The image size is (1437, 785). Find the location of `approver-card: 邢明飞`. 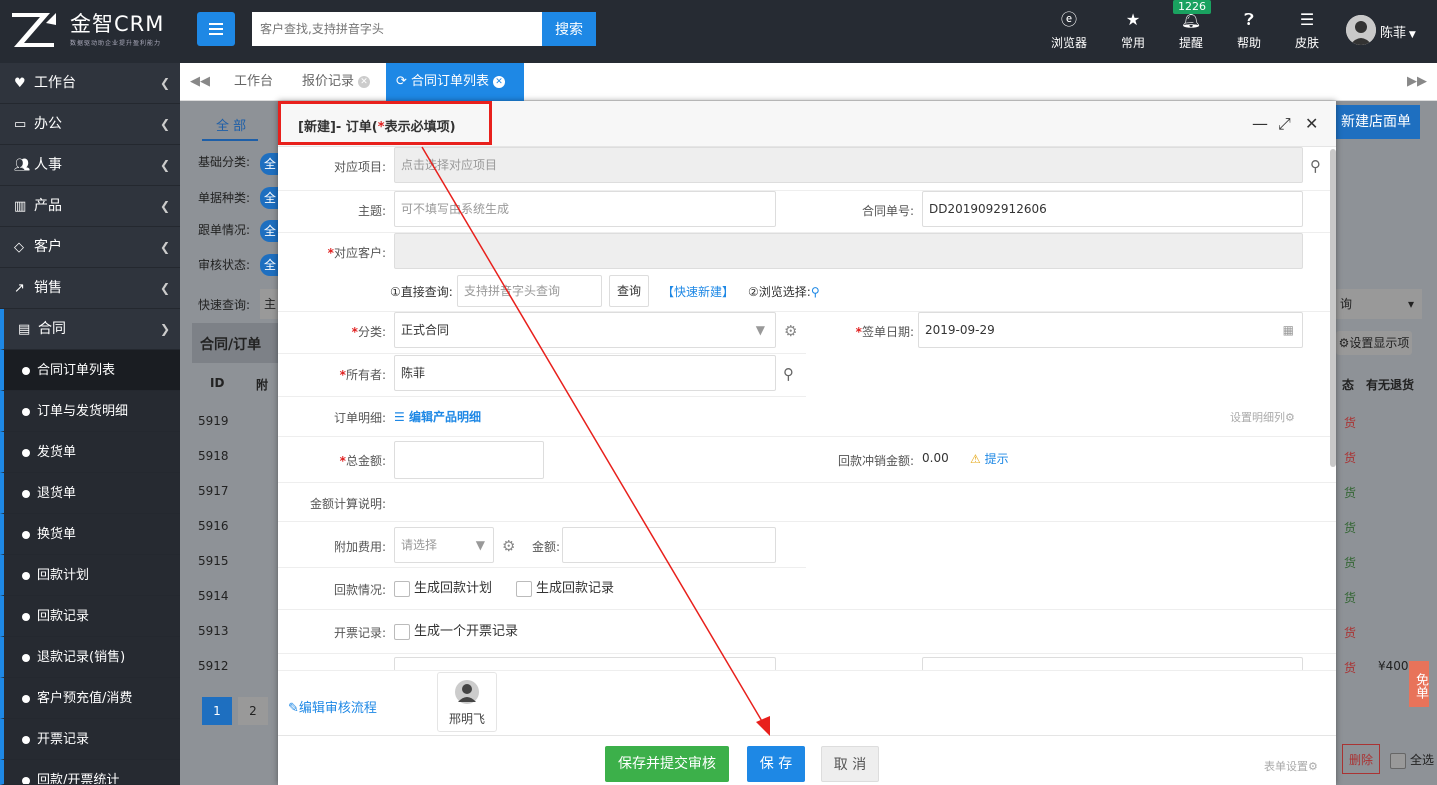

approver-card: 邢明飞 is located at coordinates (467, 702).